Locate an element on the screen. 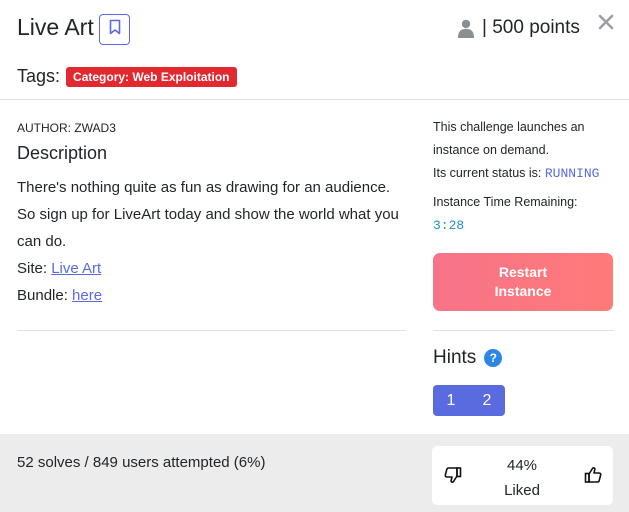  hints-title: Hints is located at coordinates (455, 357).